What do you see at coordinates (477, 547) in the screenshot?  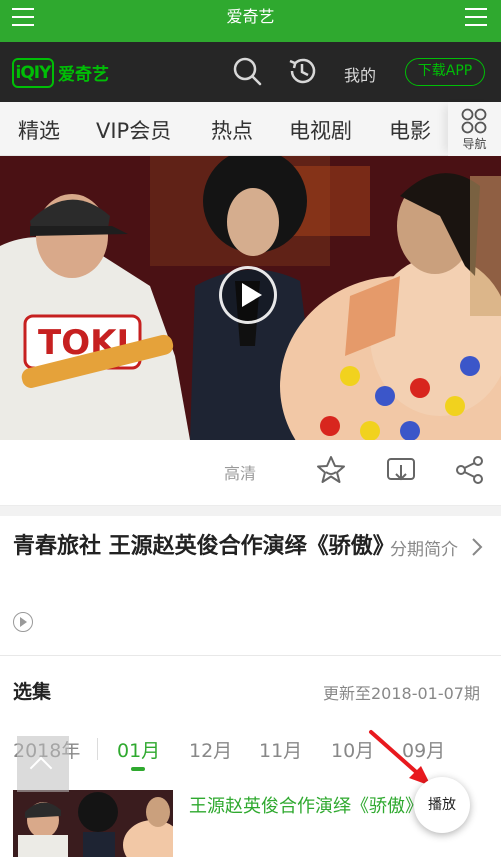 I see `chevron-right-icon` at bounding box center [477, 547].